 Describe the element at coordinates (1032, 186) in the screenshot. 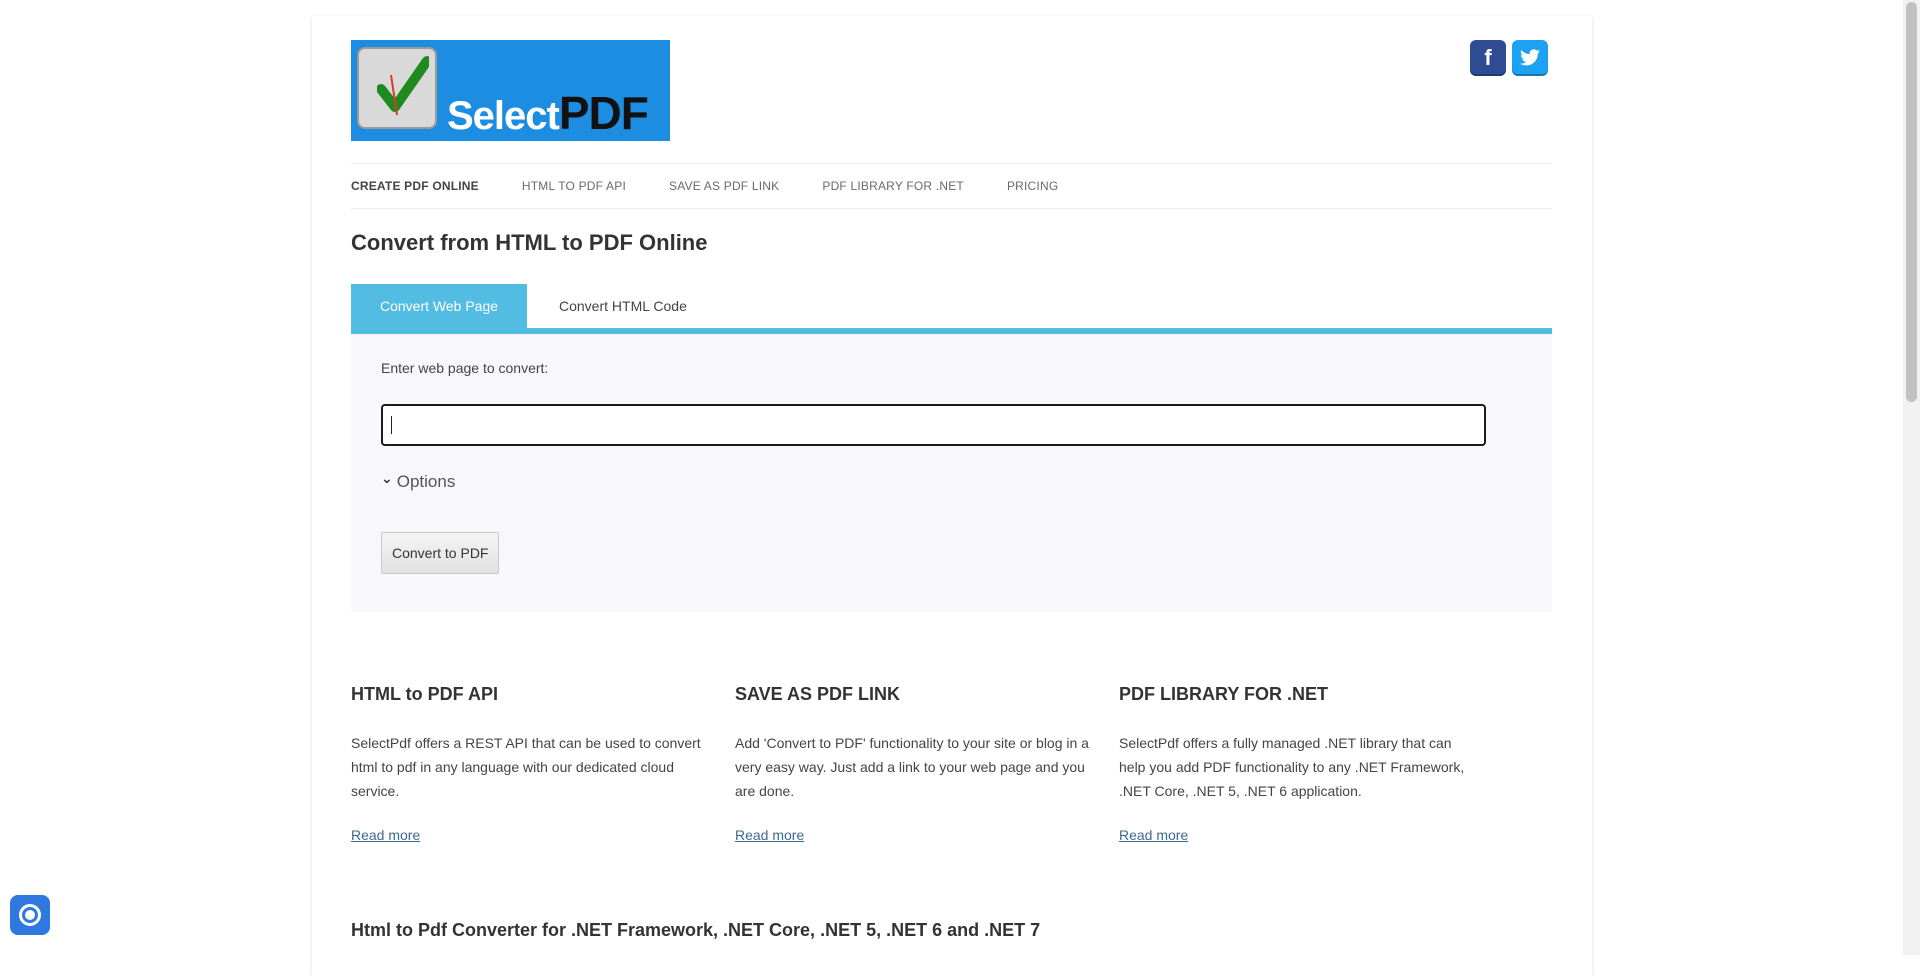

I see `nav-pricing: PRICING` at that location.